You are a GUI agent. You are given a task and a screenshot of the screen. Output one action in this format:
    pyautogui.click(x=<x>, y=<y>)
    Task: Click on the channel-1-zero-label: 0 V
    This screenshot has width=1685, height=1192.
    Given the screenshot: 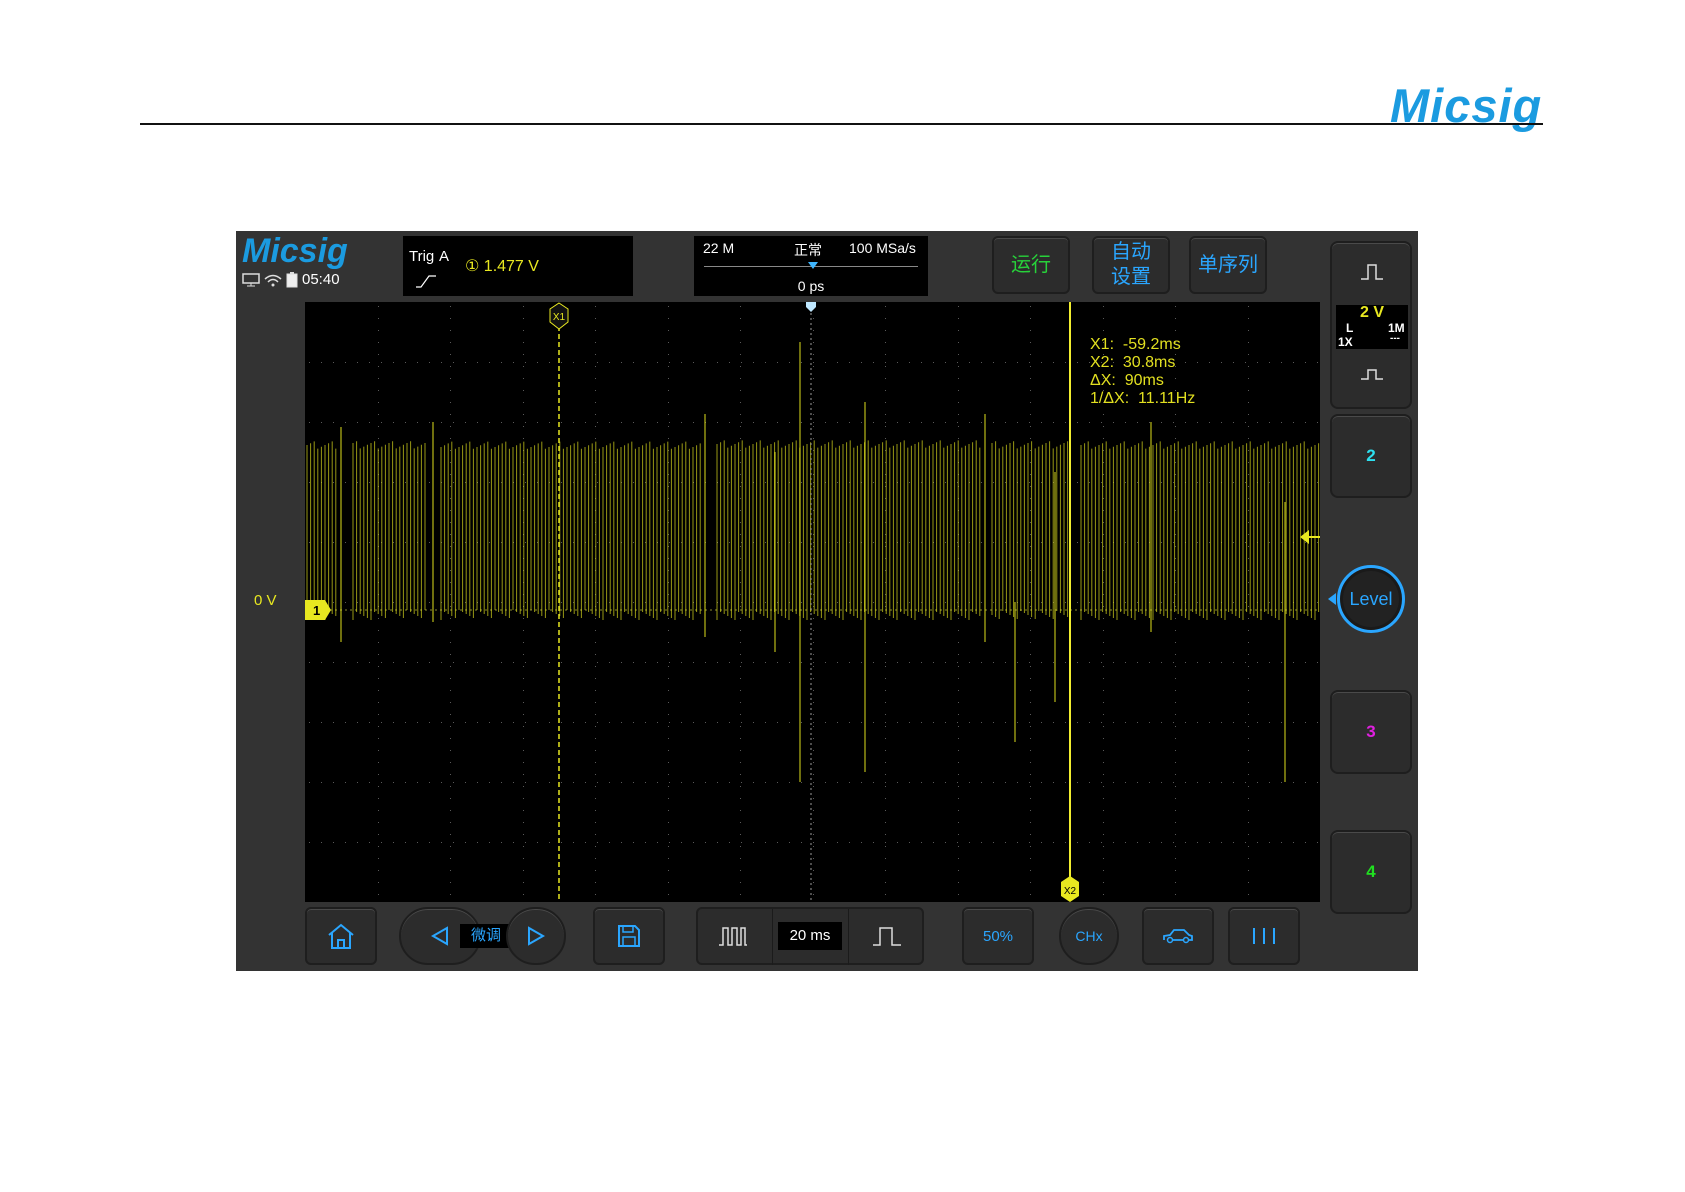 What is the action you would take?
    pyautogui.click(x=265, y=600)
    